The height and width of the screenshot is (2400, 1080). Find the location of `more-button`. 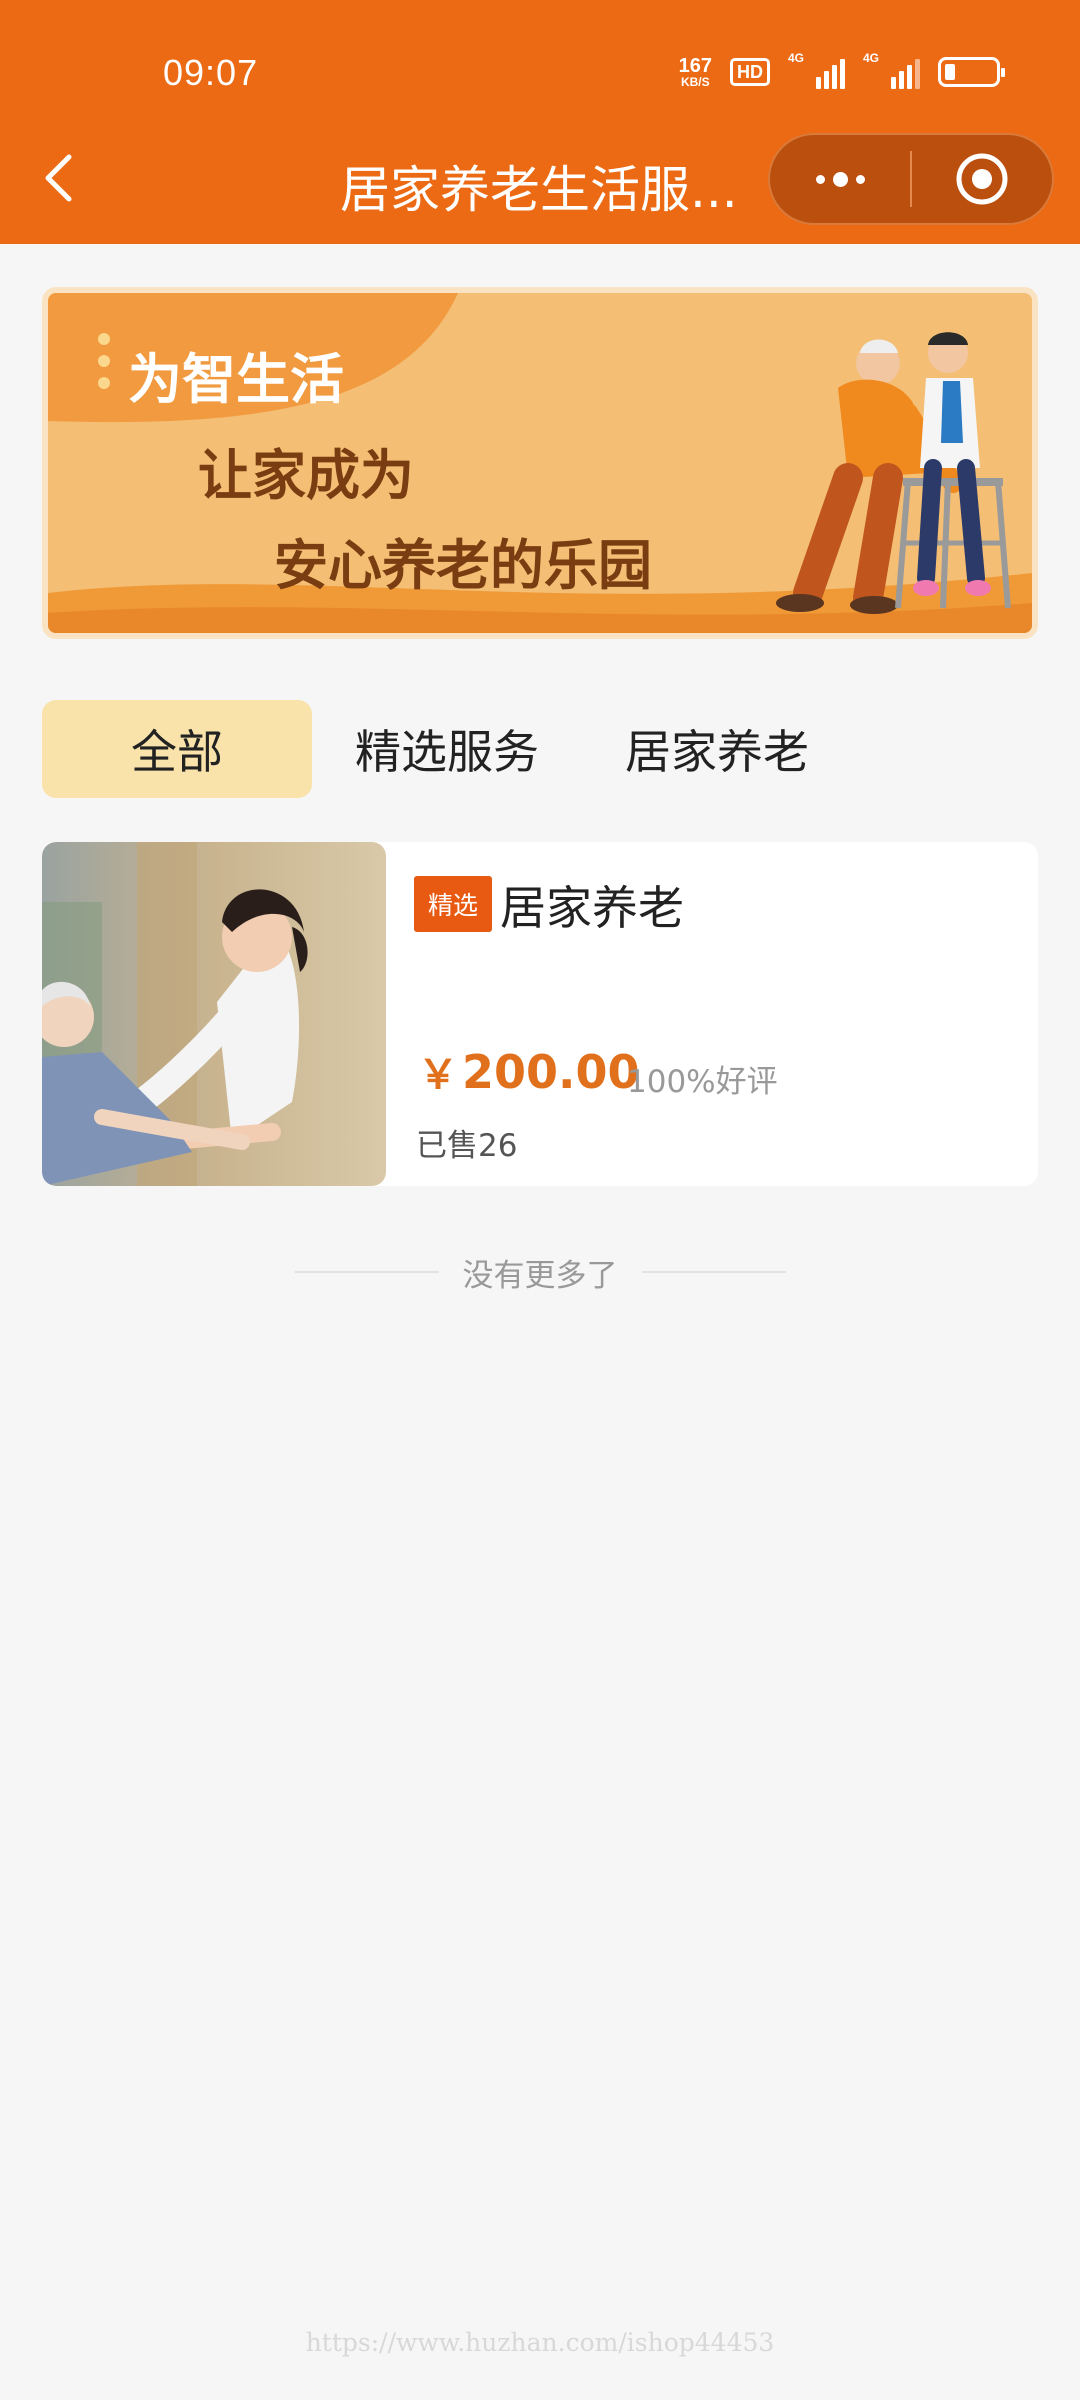

more-button is located at coordinates (840, 179).